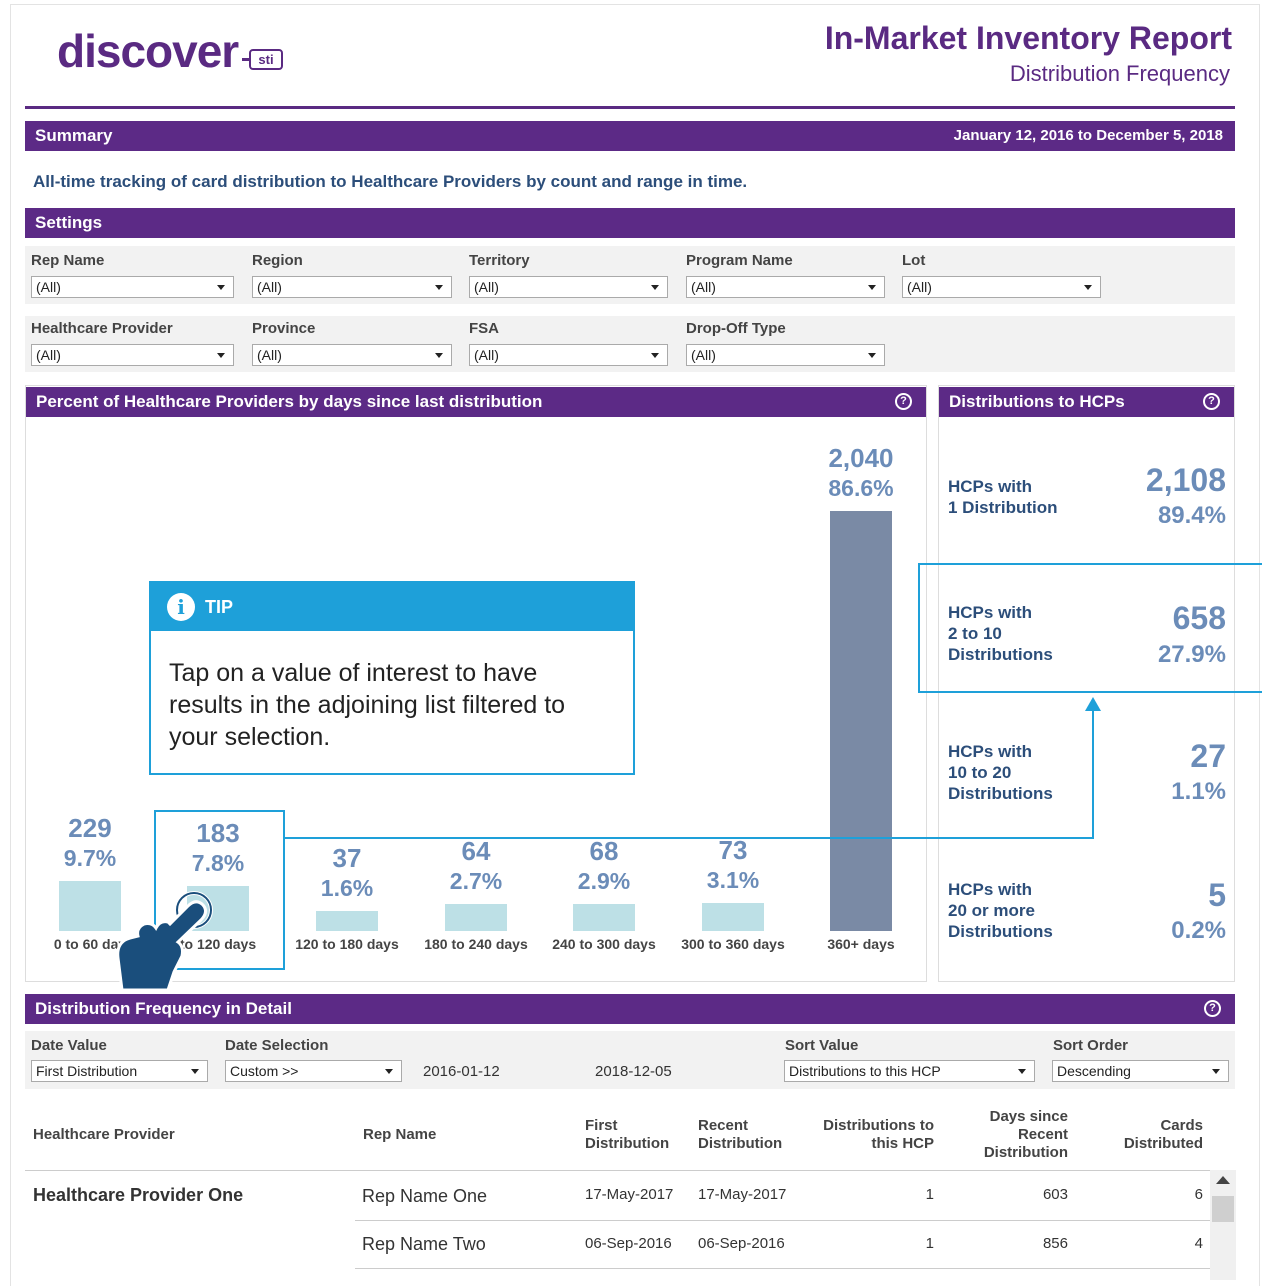 Image resolution: width=1262 pixels, height=1286 pixels. Describe the element at coordinates (1093, 704) in the screenshot. I see `connector-arrow-icon` at that location.